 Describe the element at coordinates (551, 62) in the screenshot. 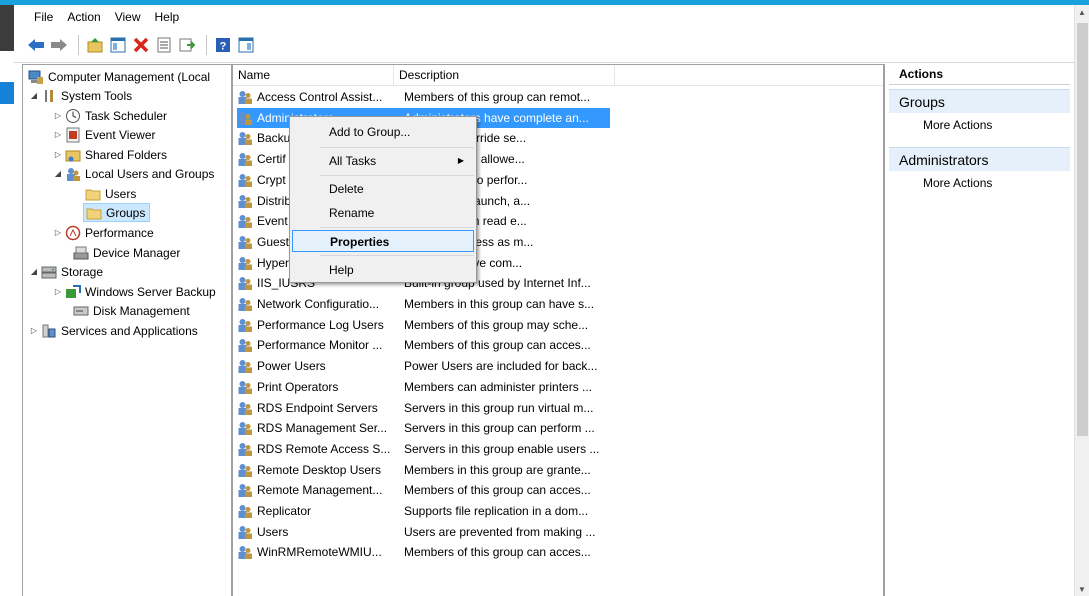

I see `toolbar-divider` at that location.